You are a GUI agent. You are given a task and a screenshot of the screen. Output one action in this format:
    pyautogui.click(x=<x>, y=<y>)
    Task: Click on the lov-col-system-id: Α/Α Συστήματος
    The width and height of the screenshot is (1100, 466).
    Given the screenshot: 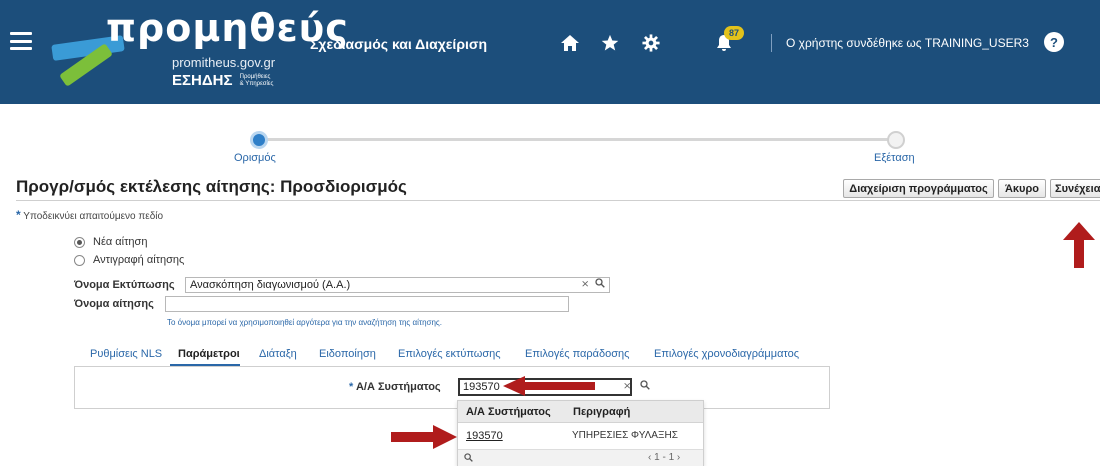 What is the action you would take?
    pyautogui.click(x=508, y=412)
    